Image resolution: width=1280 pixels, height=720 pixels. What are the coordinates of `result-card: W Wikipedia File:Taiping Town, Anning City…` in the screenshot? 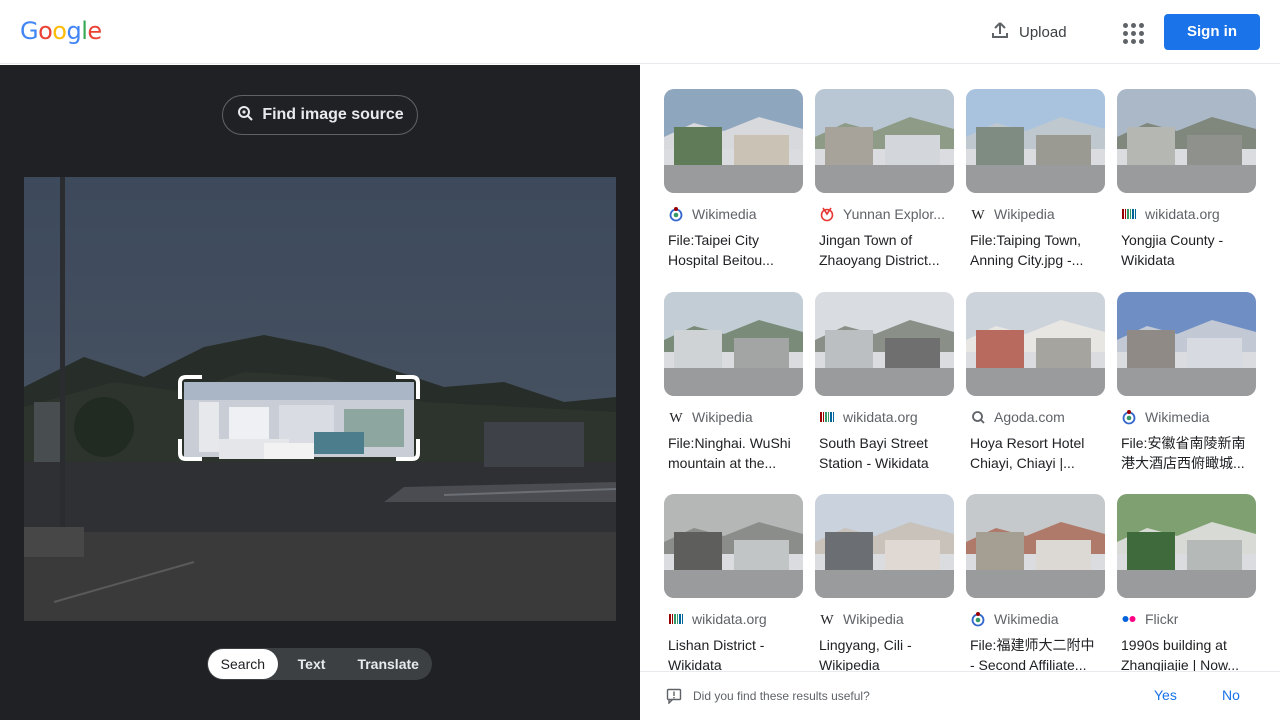 It's located at (1035, 178).